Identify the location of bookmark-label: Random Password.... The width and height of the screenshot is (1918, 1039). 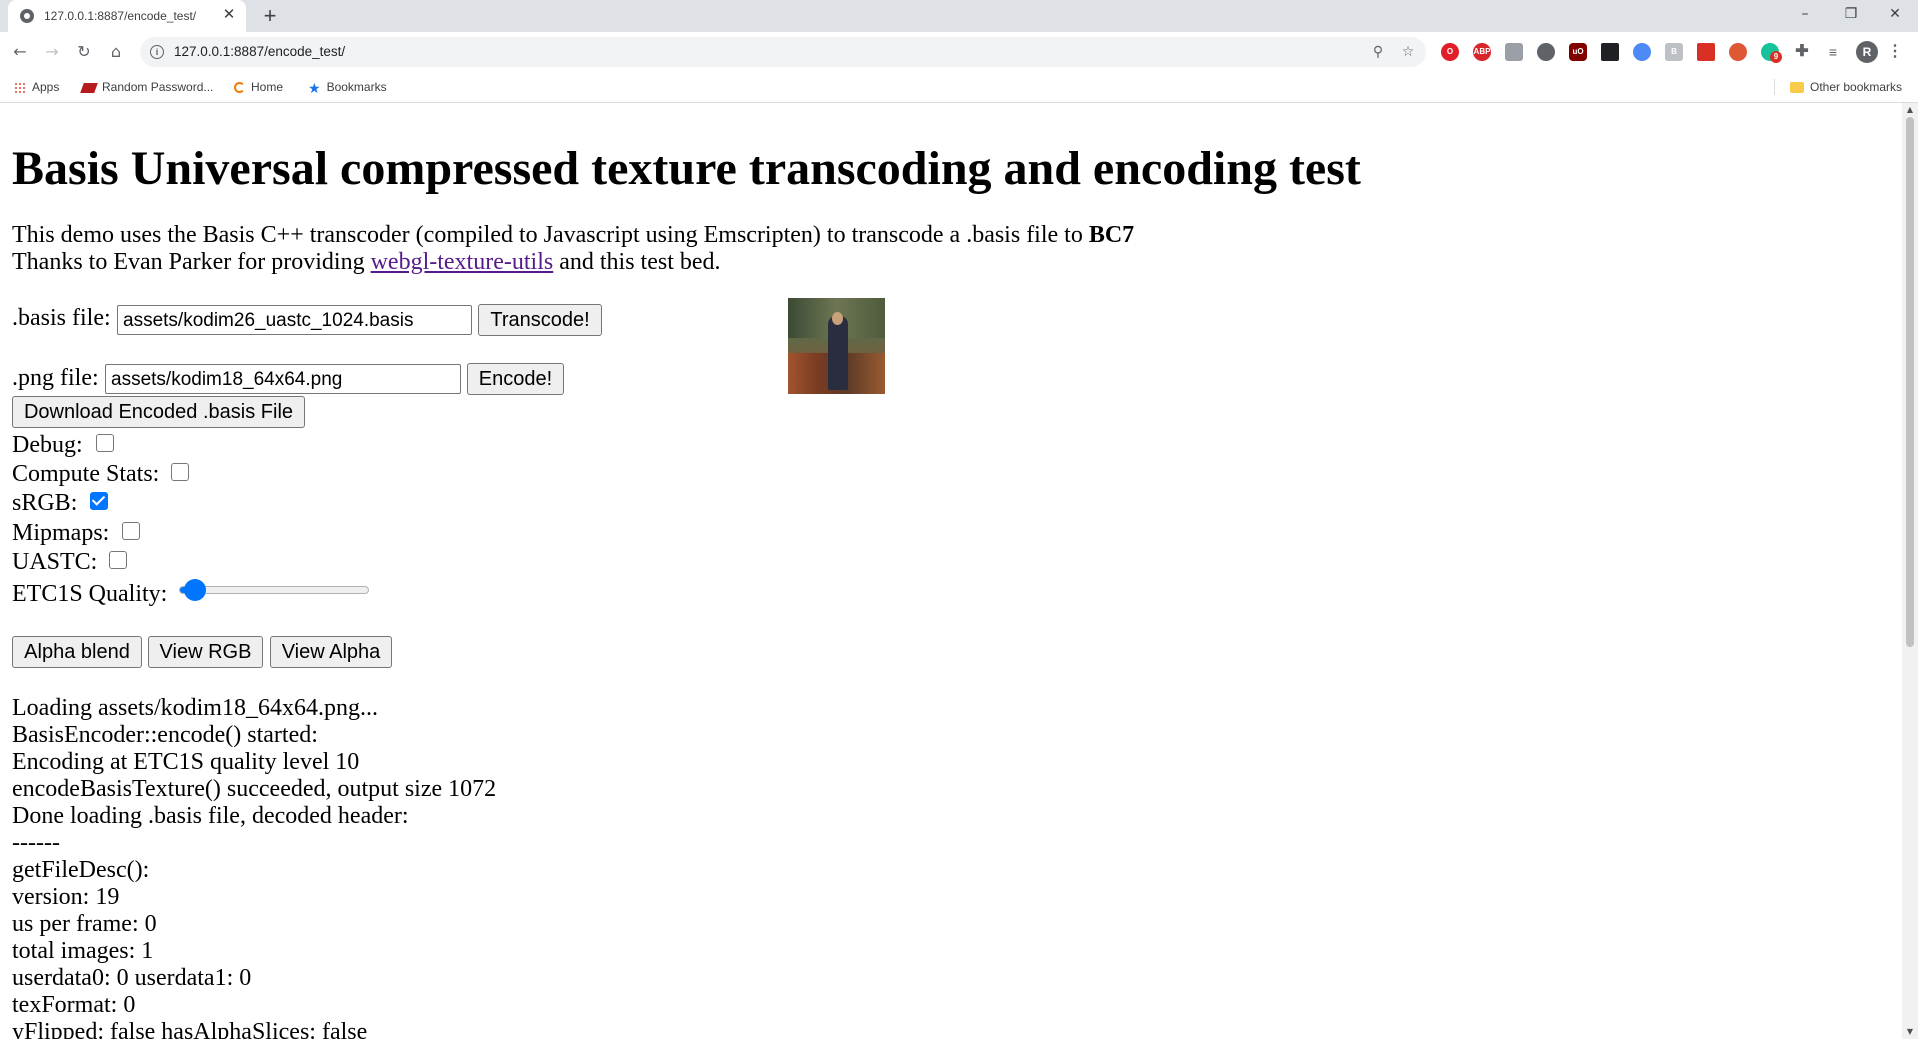
(158, 87).